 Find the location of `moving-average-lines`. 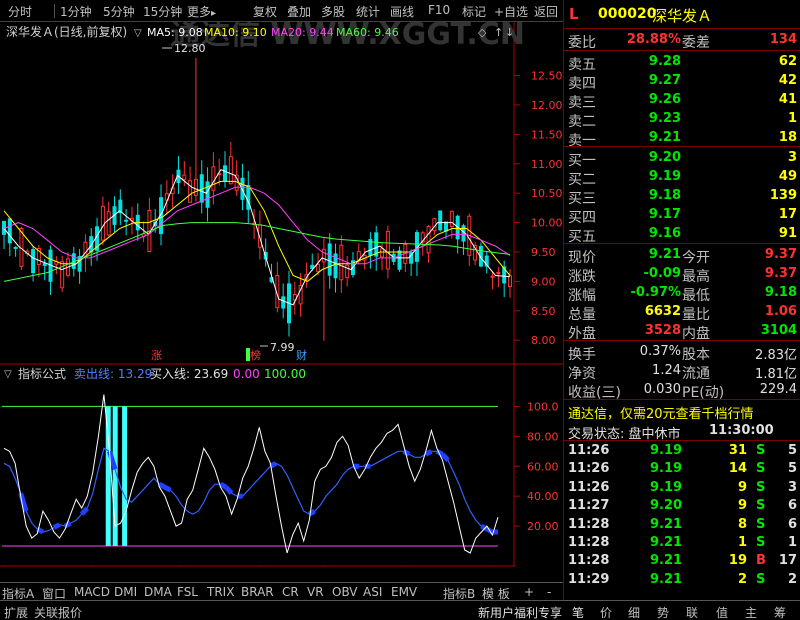

moving-average-lines is located at coordinates (257, 237).